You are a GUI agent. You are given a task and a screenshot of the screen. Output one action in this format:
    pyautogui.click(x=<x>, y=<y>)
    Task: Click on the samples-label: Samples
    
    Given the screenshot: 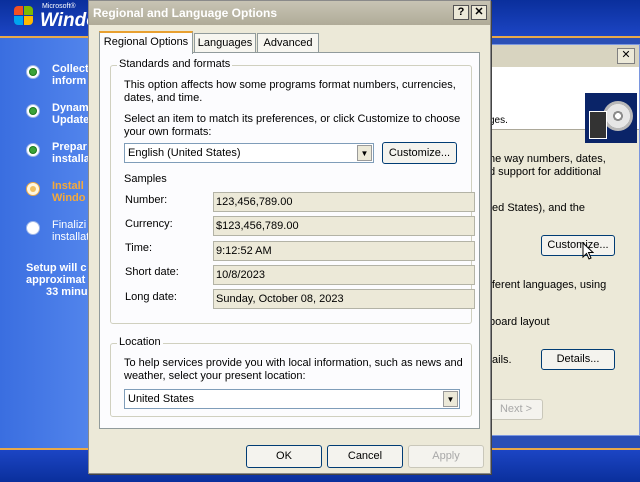 What is the action you would take?
    pyautogui.click(x=145, y=179)
    